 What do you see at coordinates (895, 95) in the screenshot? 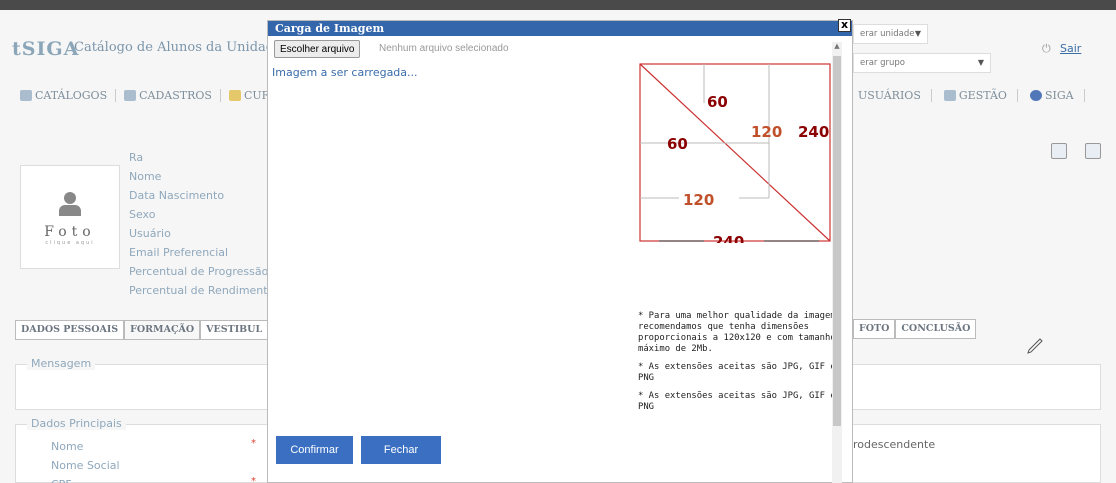
I see `nav-item-usuarios: USUÁRIOS` at bounding box center [895, 95].